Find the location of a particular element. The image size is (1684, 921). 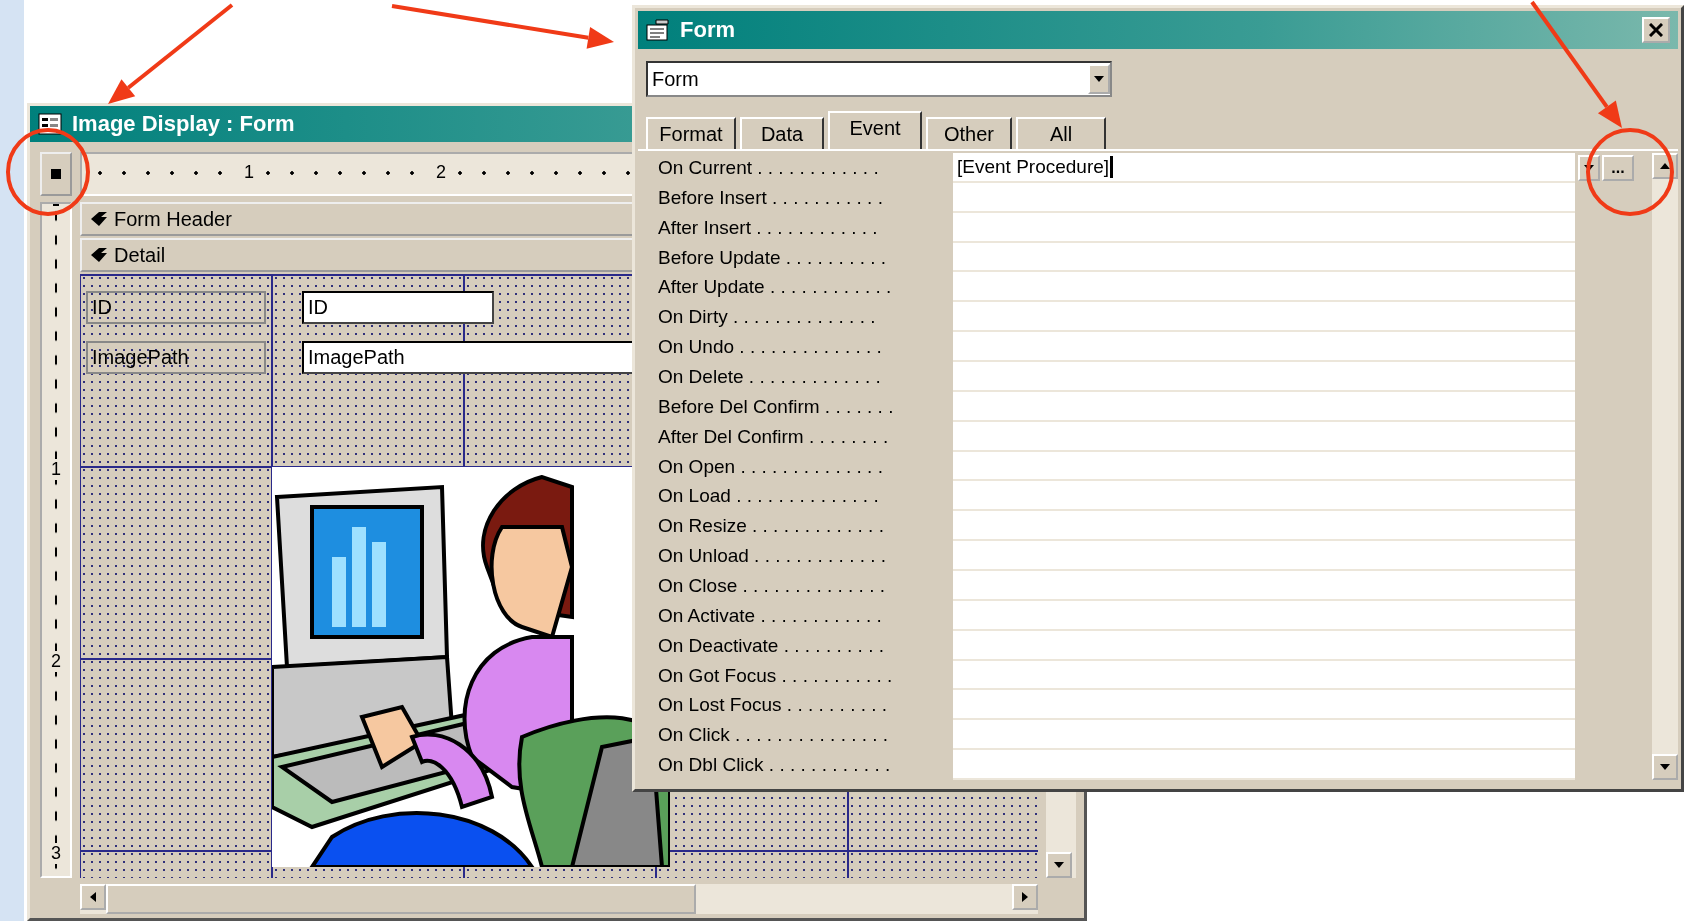

property-label: On Dbl Click . . . . . . . . . . . . is located at coordinates (774, 765).